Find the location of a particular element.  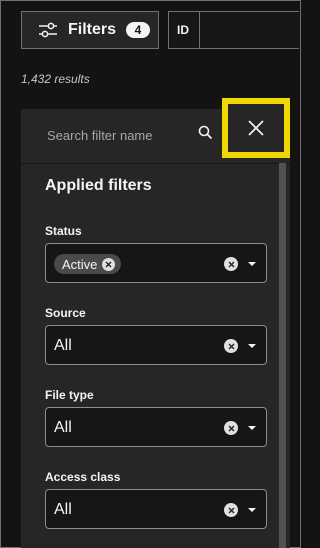

access-class-filter-label: Access class is located at coordinates (83, 477).